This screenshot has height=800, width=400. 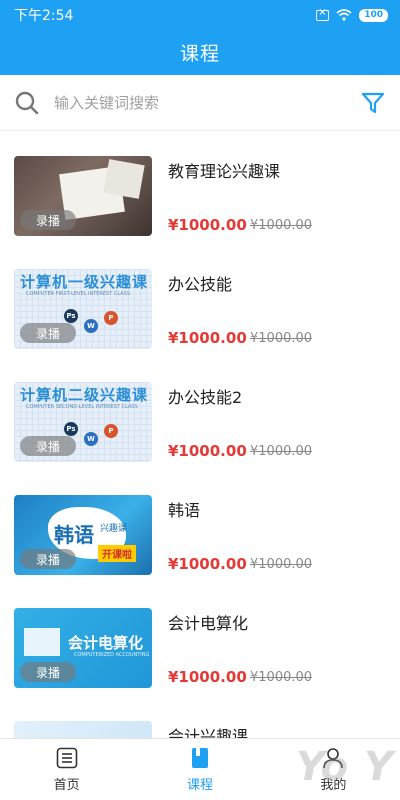 I want to click on course-title: 会计电算化, so click(x=208, y=623).